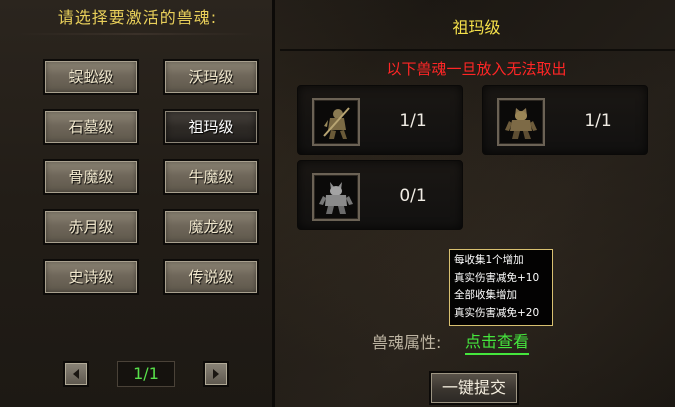 The image size is (675, 407). What do you see at coordinates (380, 195) in the screenshot?
I see `soul-slot: 0/1` at bounding box center [380, 195].